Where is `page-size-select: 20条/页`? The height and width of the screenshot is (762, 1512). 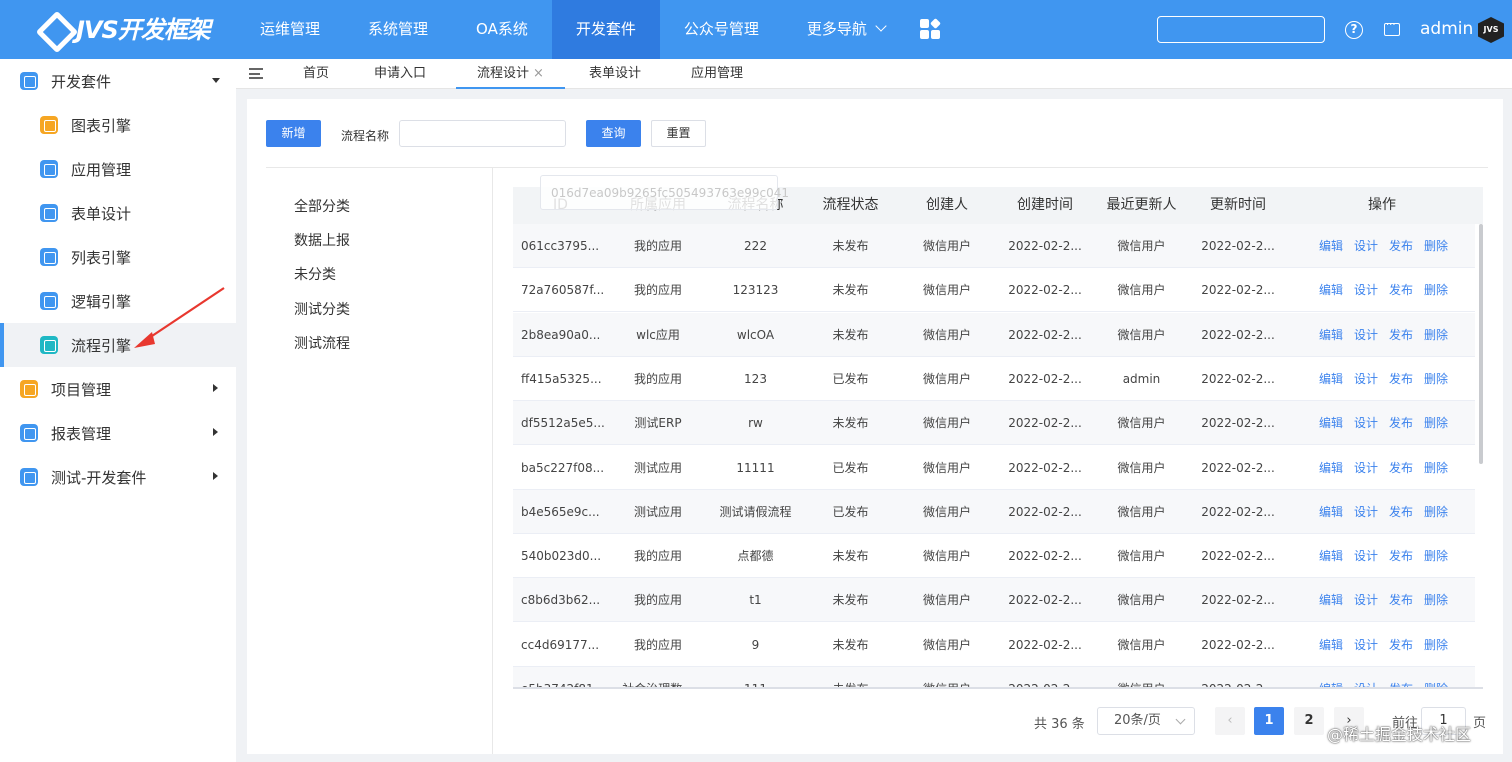 page-size-select: 20条/页 is located at coordinates (1146, 721).